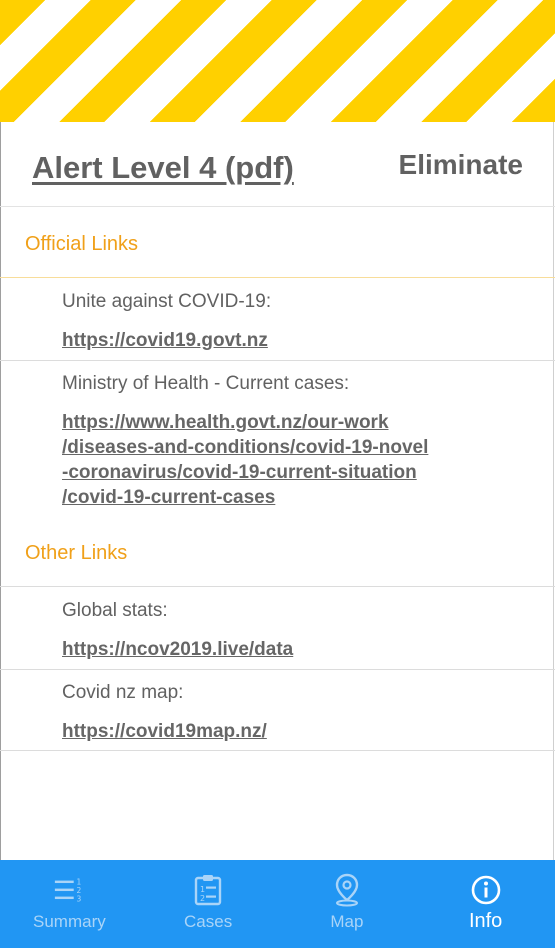 Image resolution: width=555 pixels, height=948 pixels. I want to click on info-icon, so click(486, 890).